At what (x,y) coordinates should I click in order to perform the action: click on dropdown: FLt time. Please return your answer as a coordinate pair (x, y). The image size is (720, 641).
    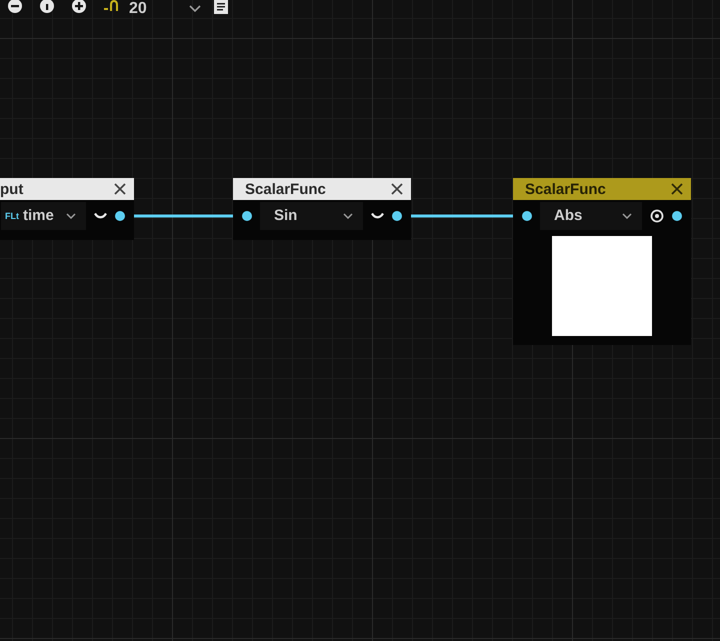
    Looking at the image, I should click on (43, 216).